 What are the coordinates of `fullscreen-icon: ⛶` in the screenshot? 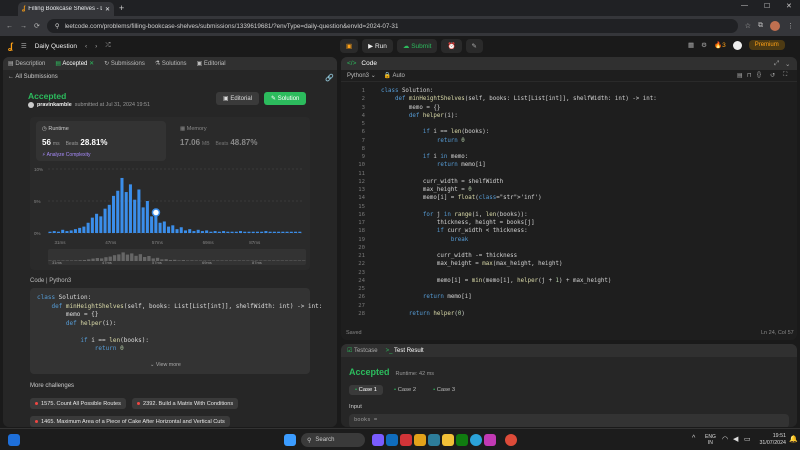 It's located at (785, 75).